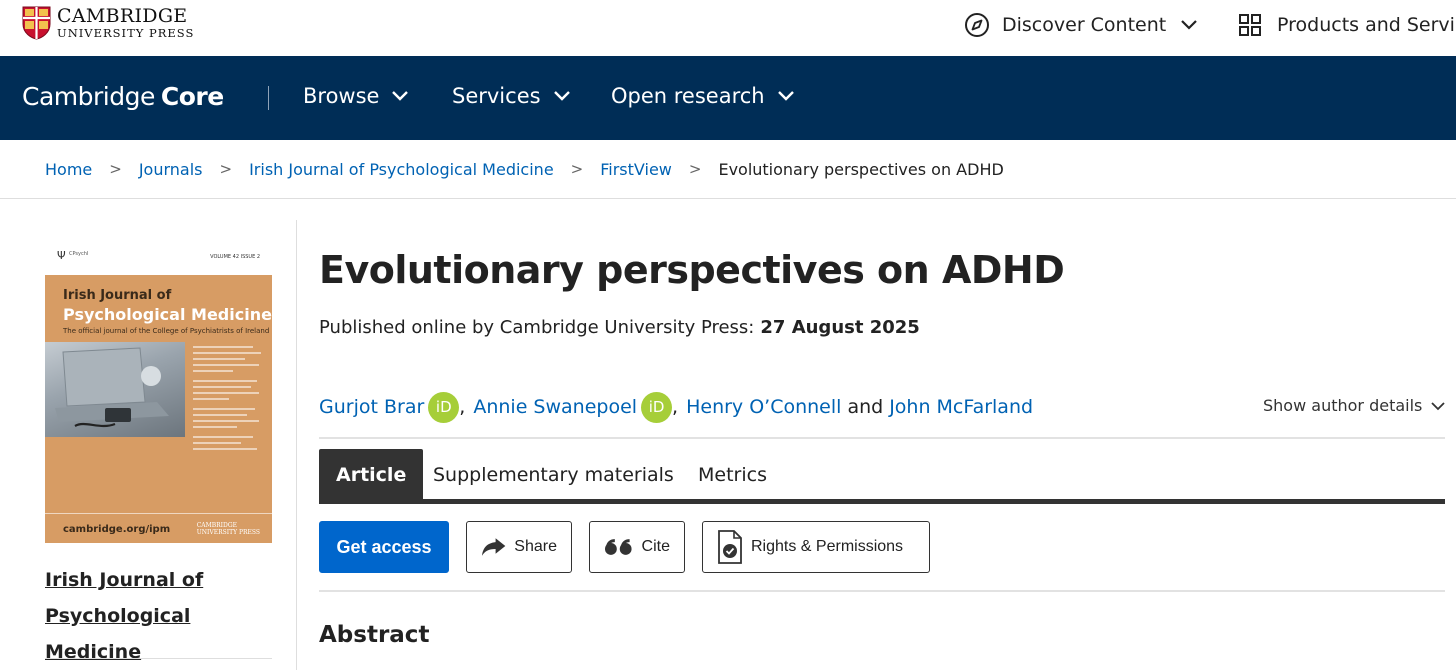 The image size is (1456, 670). What do you see at coordinates (688, 96) in the screenshot?
I see `nav-open-research-label: Open research` at bounding box center [688, 96].